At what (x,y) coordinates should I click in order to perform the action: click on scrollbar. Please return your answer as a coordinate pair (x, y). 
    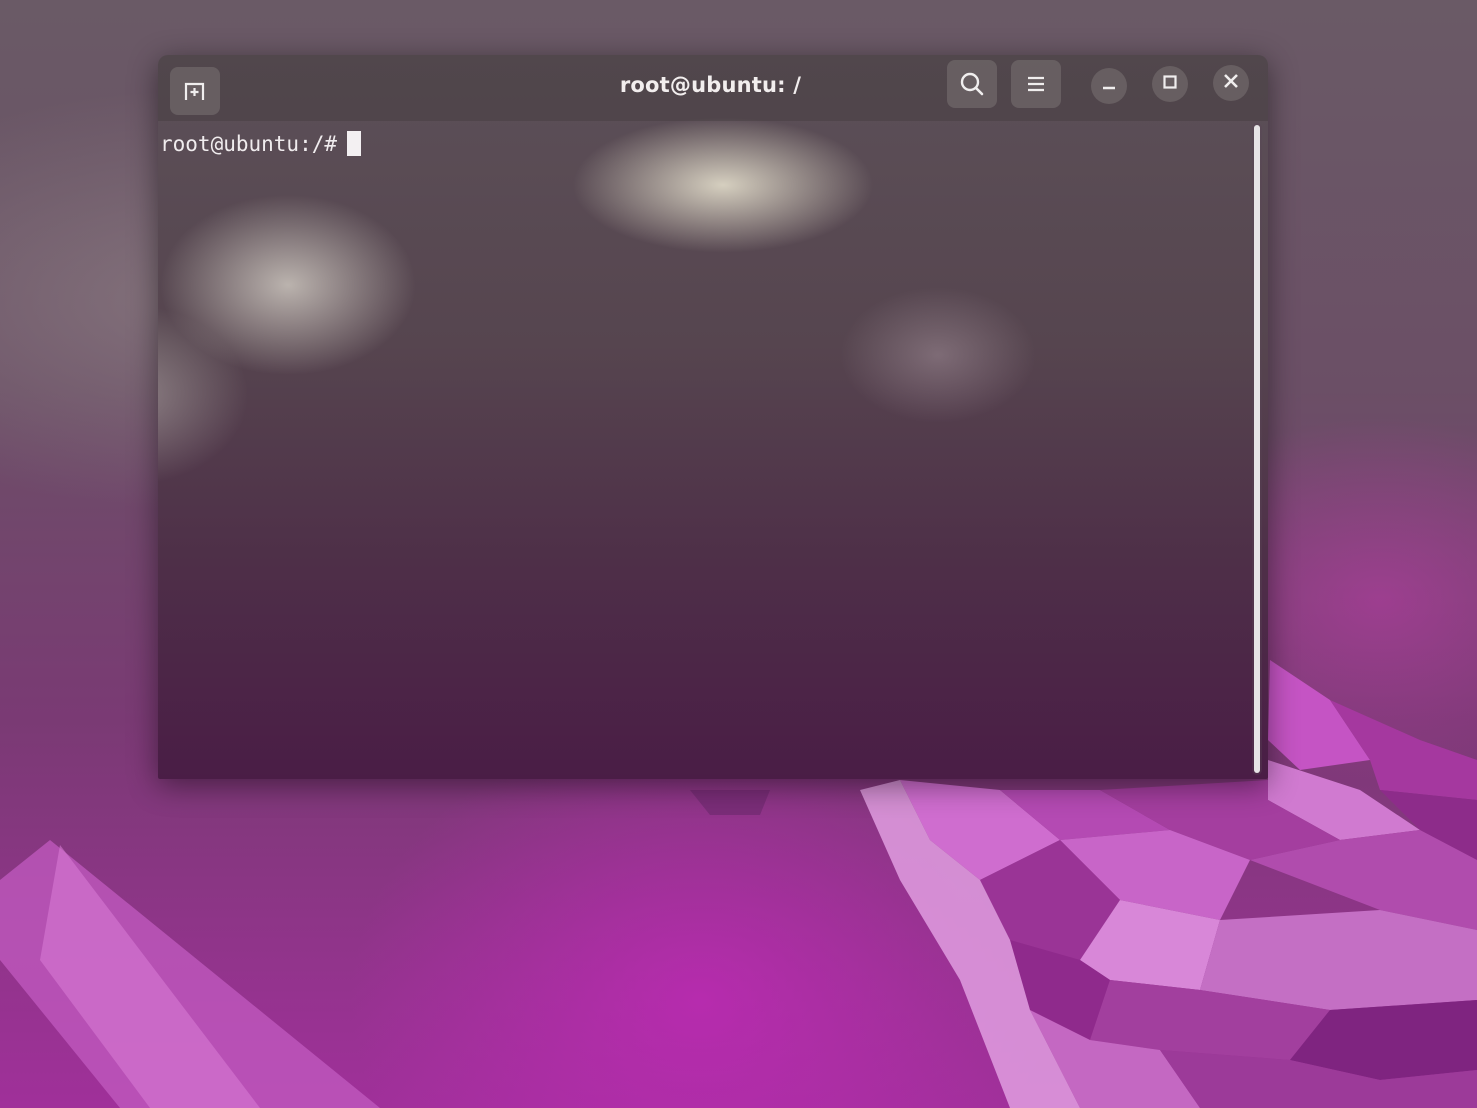
    Looking at the image, I should click on (1257, 449).